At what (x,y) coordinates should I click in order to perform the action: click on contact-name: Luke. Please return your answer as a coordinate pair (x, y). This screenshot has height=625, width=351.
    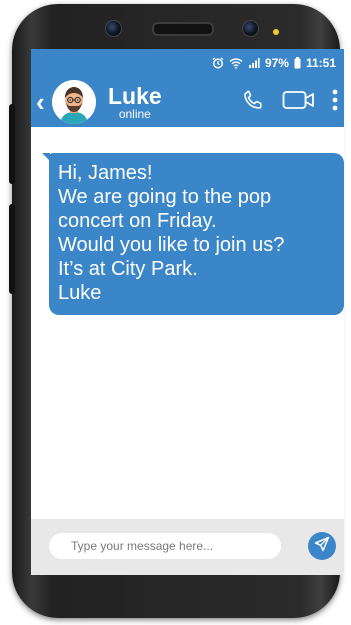
    Looking at the image, I should click on (135, 96).